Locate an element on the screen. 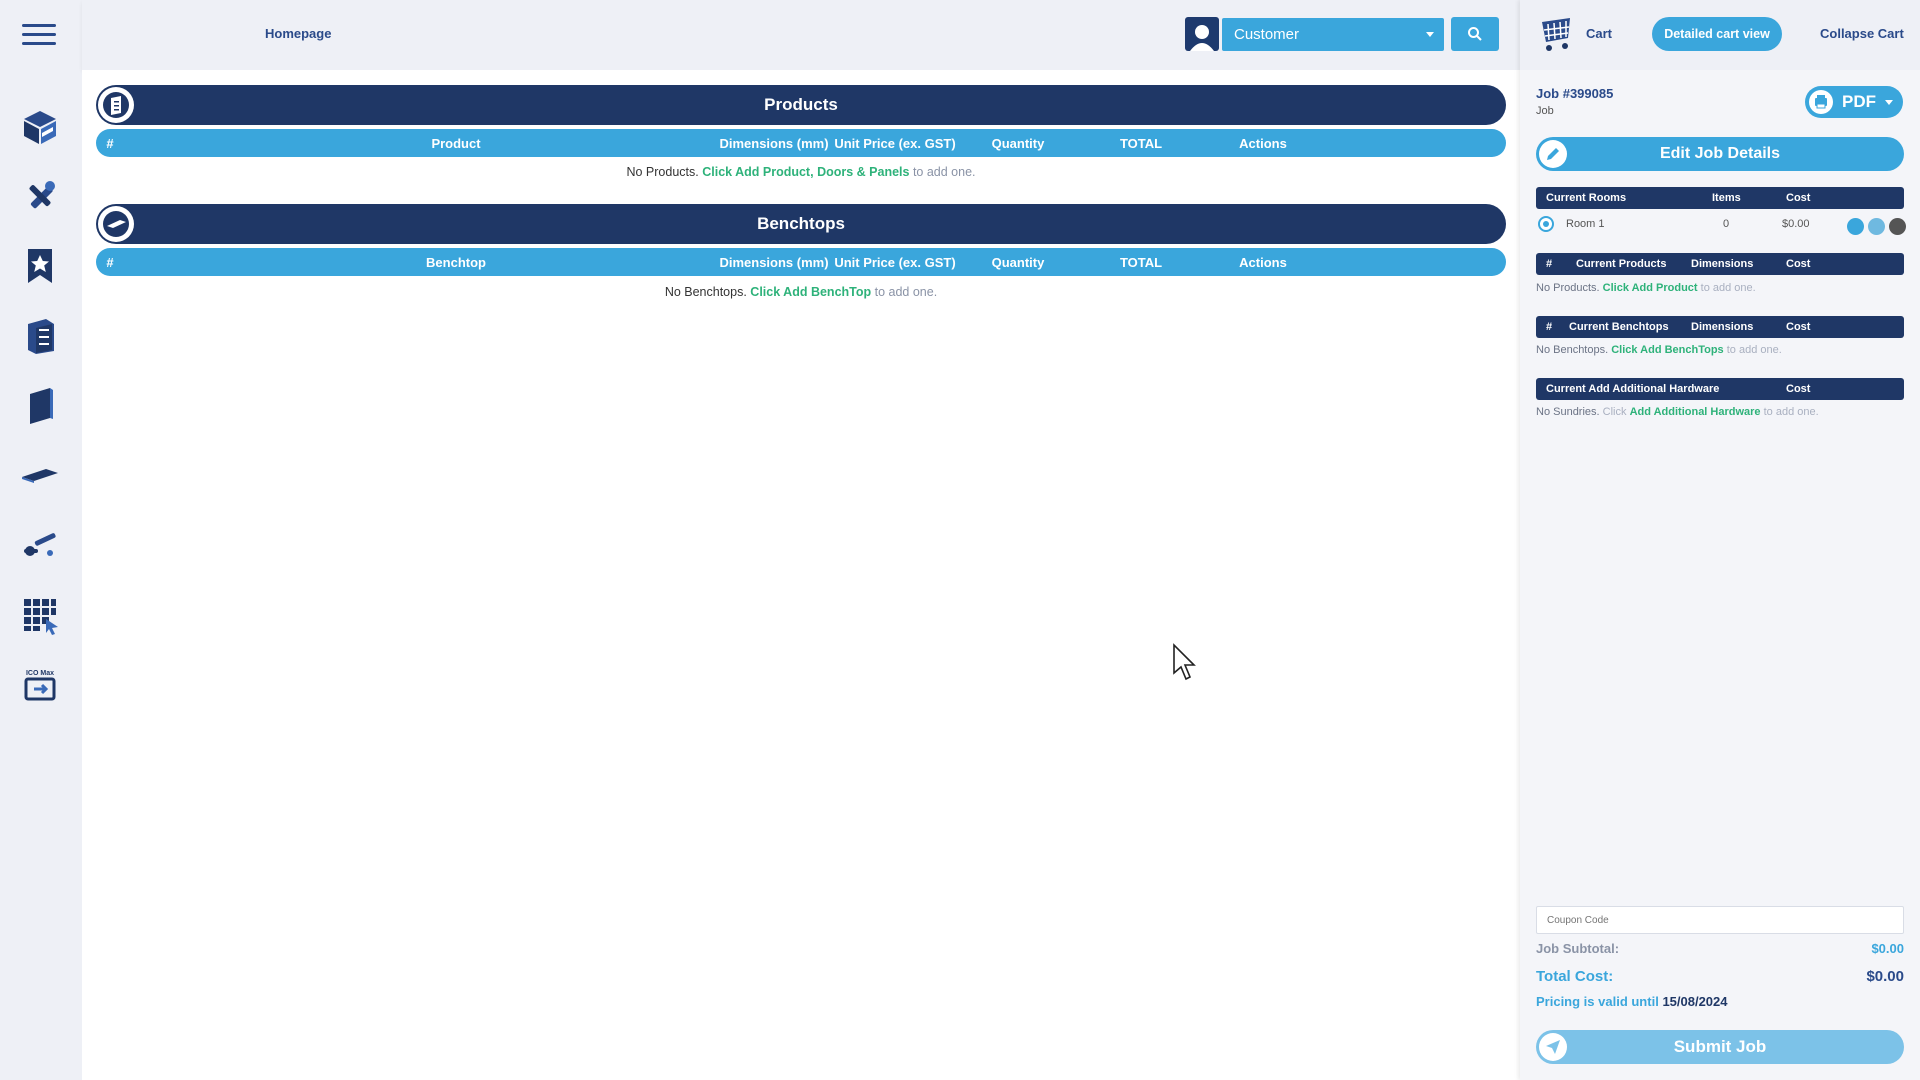 The width and height of the screenshot is (1920, 1080). room-radio is located at coordinates (1546, 224).